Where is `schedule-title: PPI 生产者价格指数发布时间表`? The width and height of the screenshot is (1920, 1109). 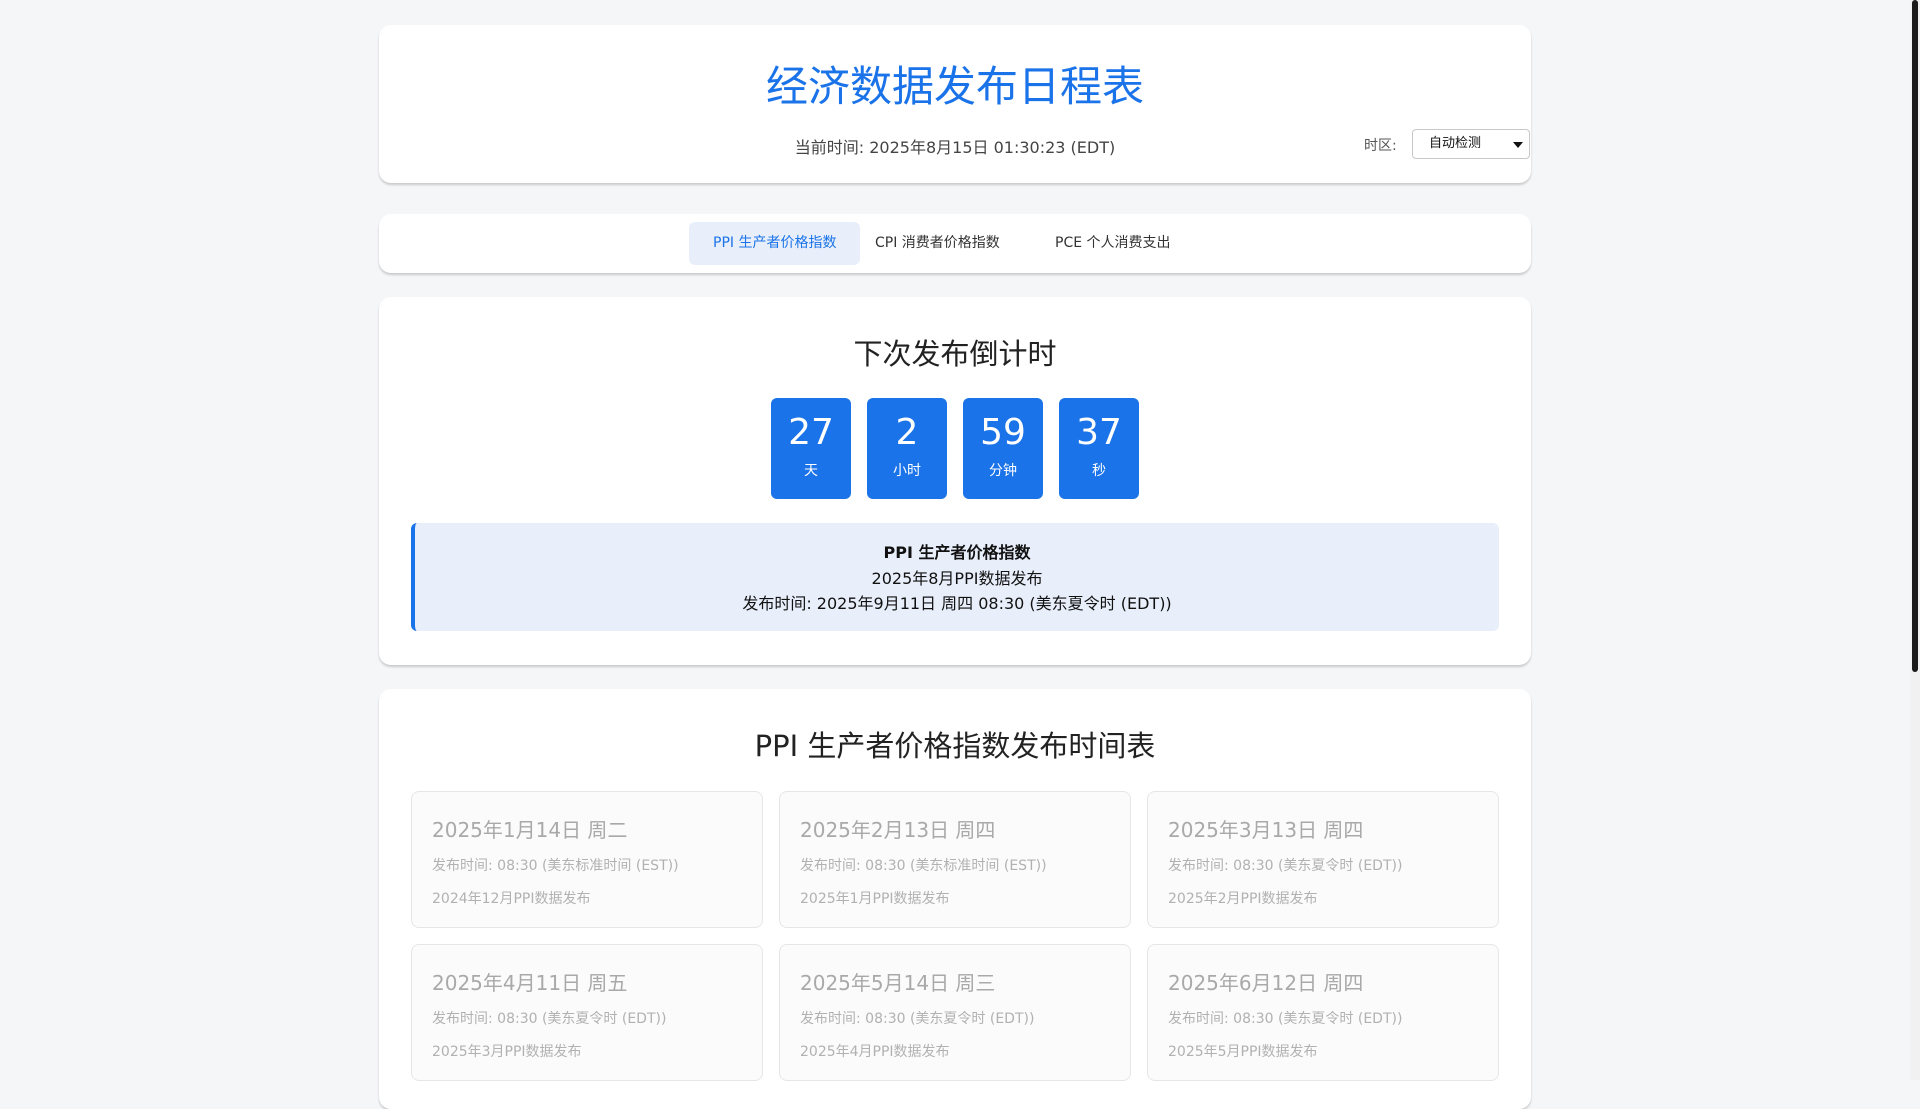 schedule-title: PPI 生产者价格指数发布时间表 is located at coordinates (955, 746).